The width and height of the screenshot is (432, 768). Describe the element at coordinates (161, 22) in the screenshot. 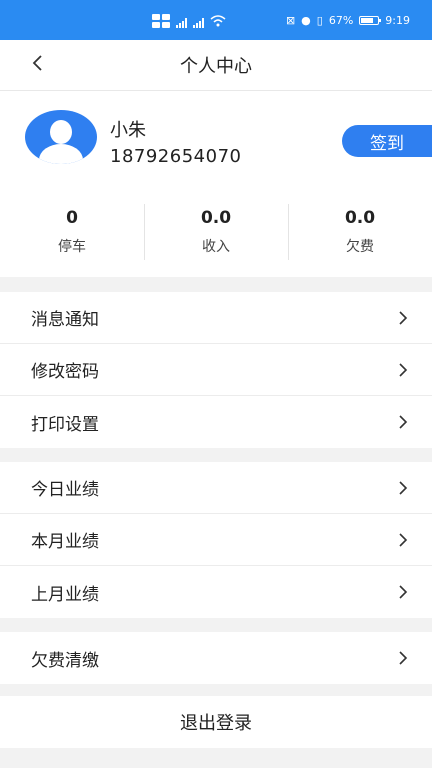

I see `sim-card-icon` at that location.